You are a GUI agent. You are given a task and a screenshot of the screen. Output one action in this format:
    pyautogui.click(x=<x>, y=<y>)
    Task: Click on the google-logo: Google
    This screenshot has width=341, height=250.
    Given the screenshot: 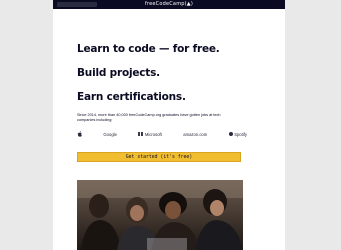 What is the action you would take?
    pyautogui.click(x=110, y=134)
    